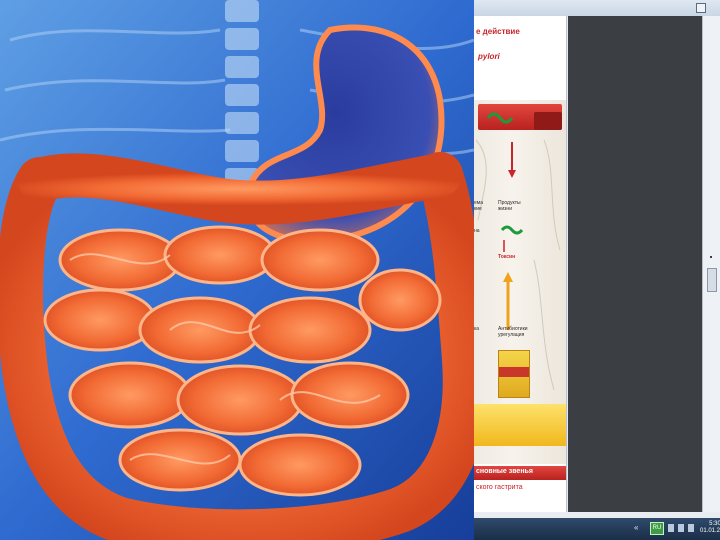 This screenshot has height=540, width=720. Describe the element at coordinates (657, 528) in the screenshot. I see `language-indicator: RU` at that location.